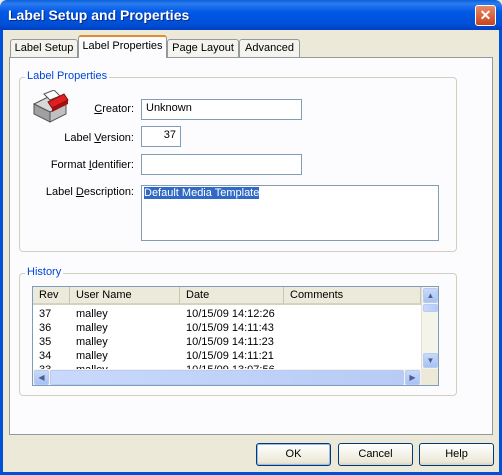 This screenshot has height=475, width=502. I want to click on table-row: 37 malley 10/15/09 14:12:26, so click(227, 314).